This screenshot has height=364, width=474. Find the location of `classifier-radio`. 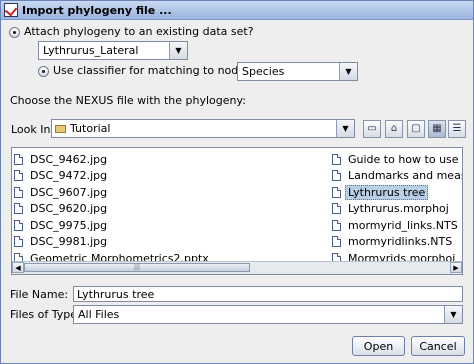

classifier-radio is located at coordinates (43, 71).